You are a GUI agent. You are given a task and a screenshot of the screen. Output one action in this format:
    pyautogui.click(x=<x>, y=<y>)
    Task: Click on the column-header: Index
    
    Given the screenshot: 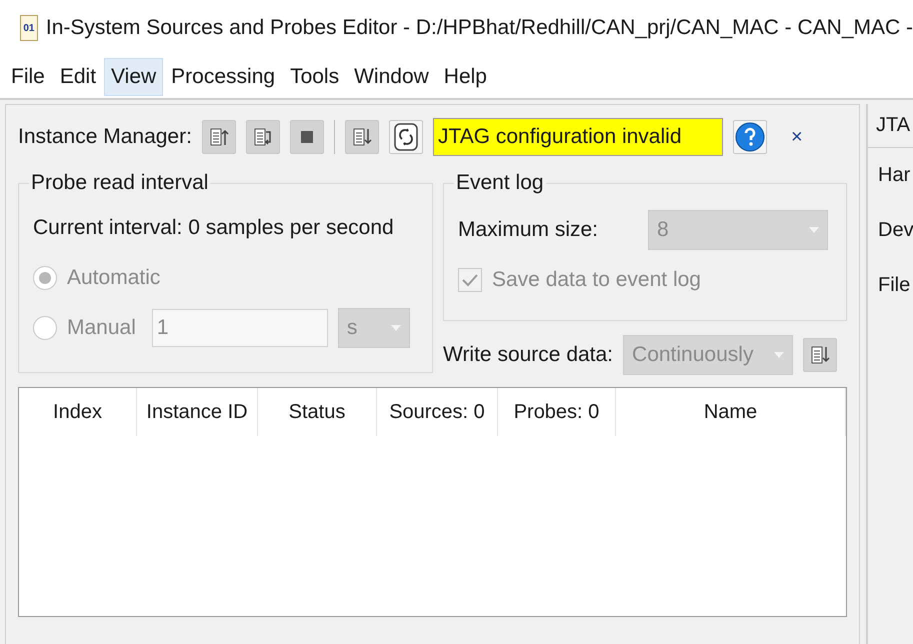 What is the action you would take?
    pyautogui.click(x=78, y=412)
    